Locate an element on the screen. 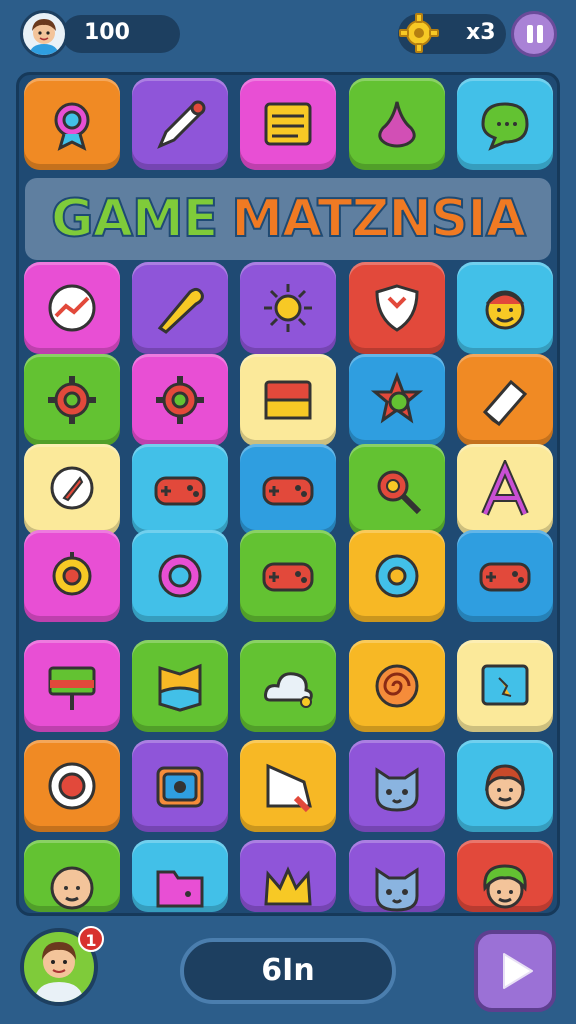 This screenshot has height=1024, width=576. trend-chart-icon is located at coordinates (72, 308).